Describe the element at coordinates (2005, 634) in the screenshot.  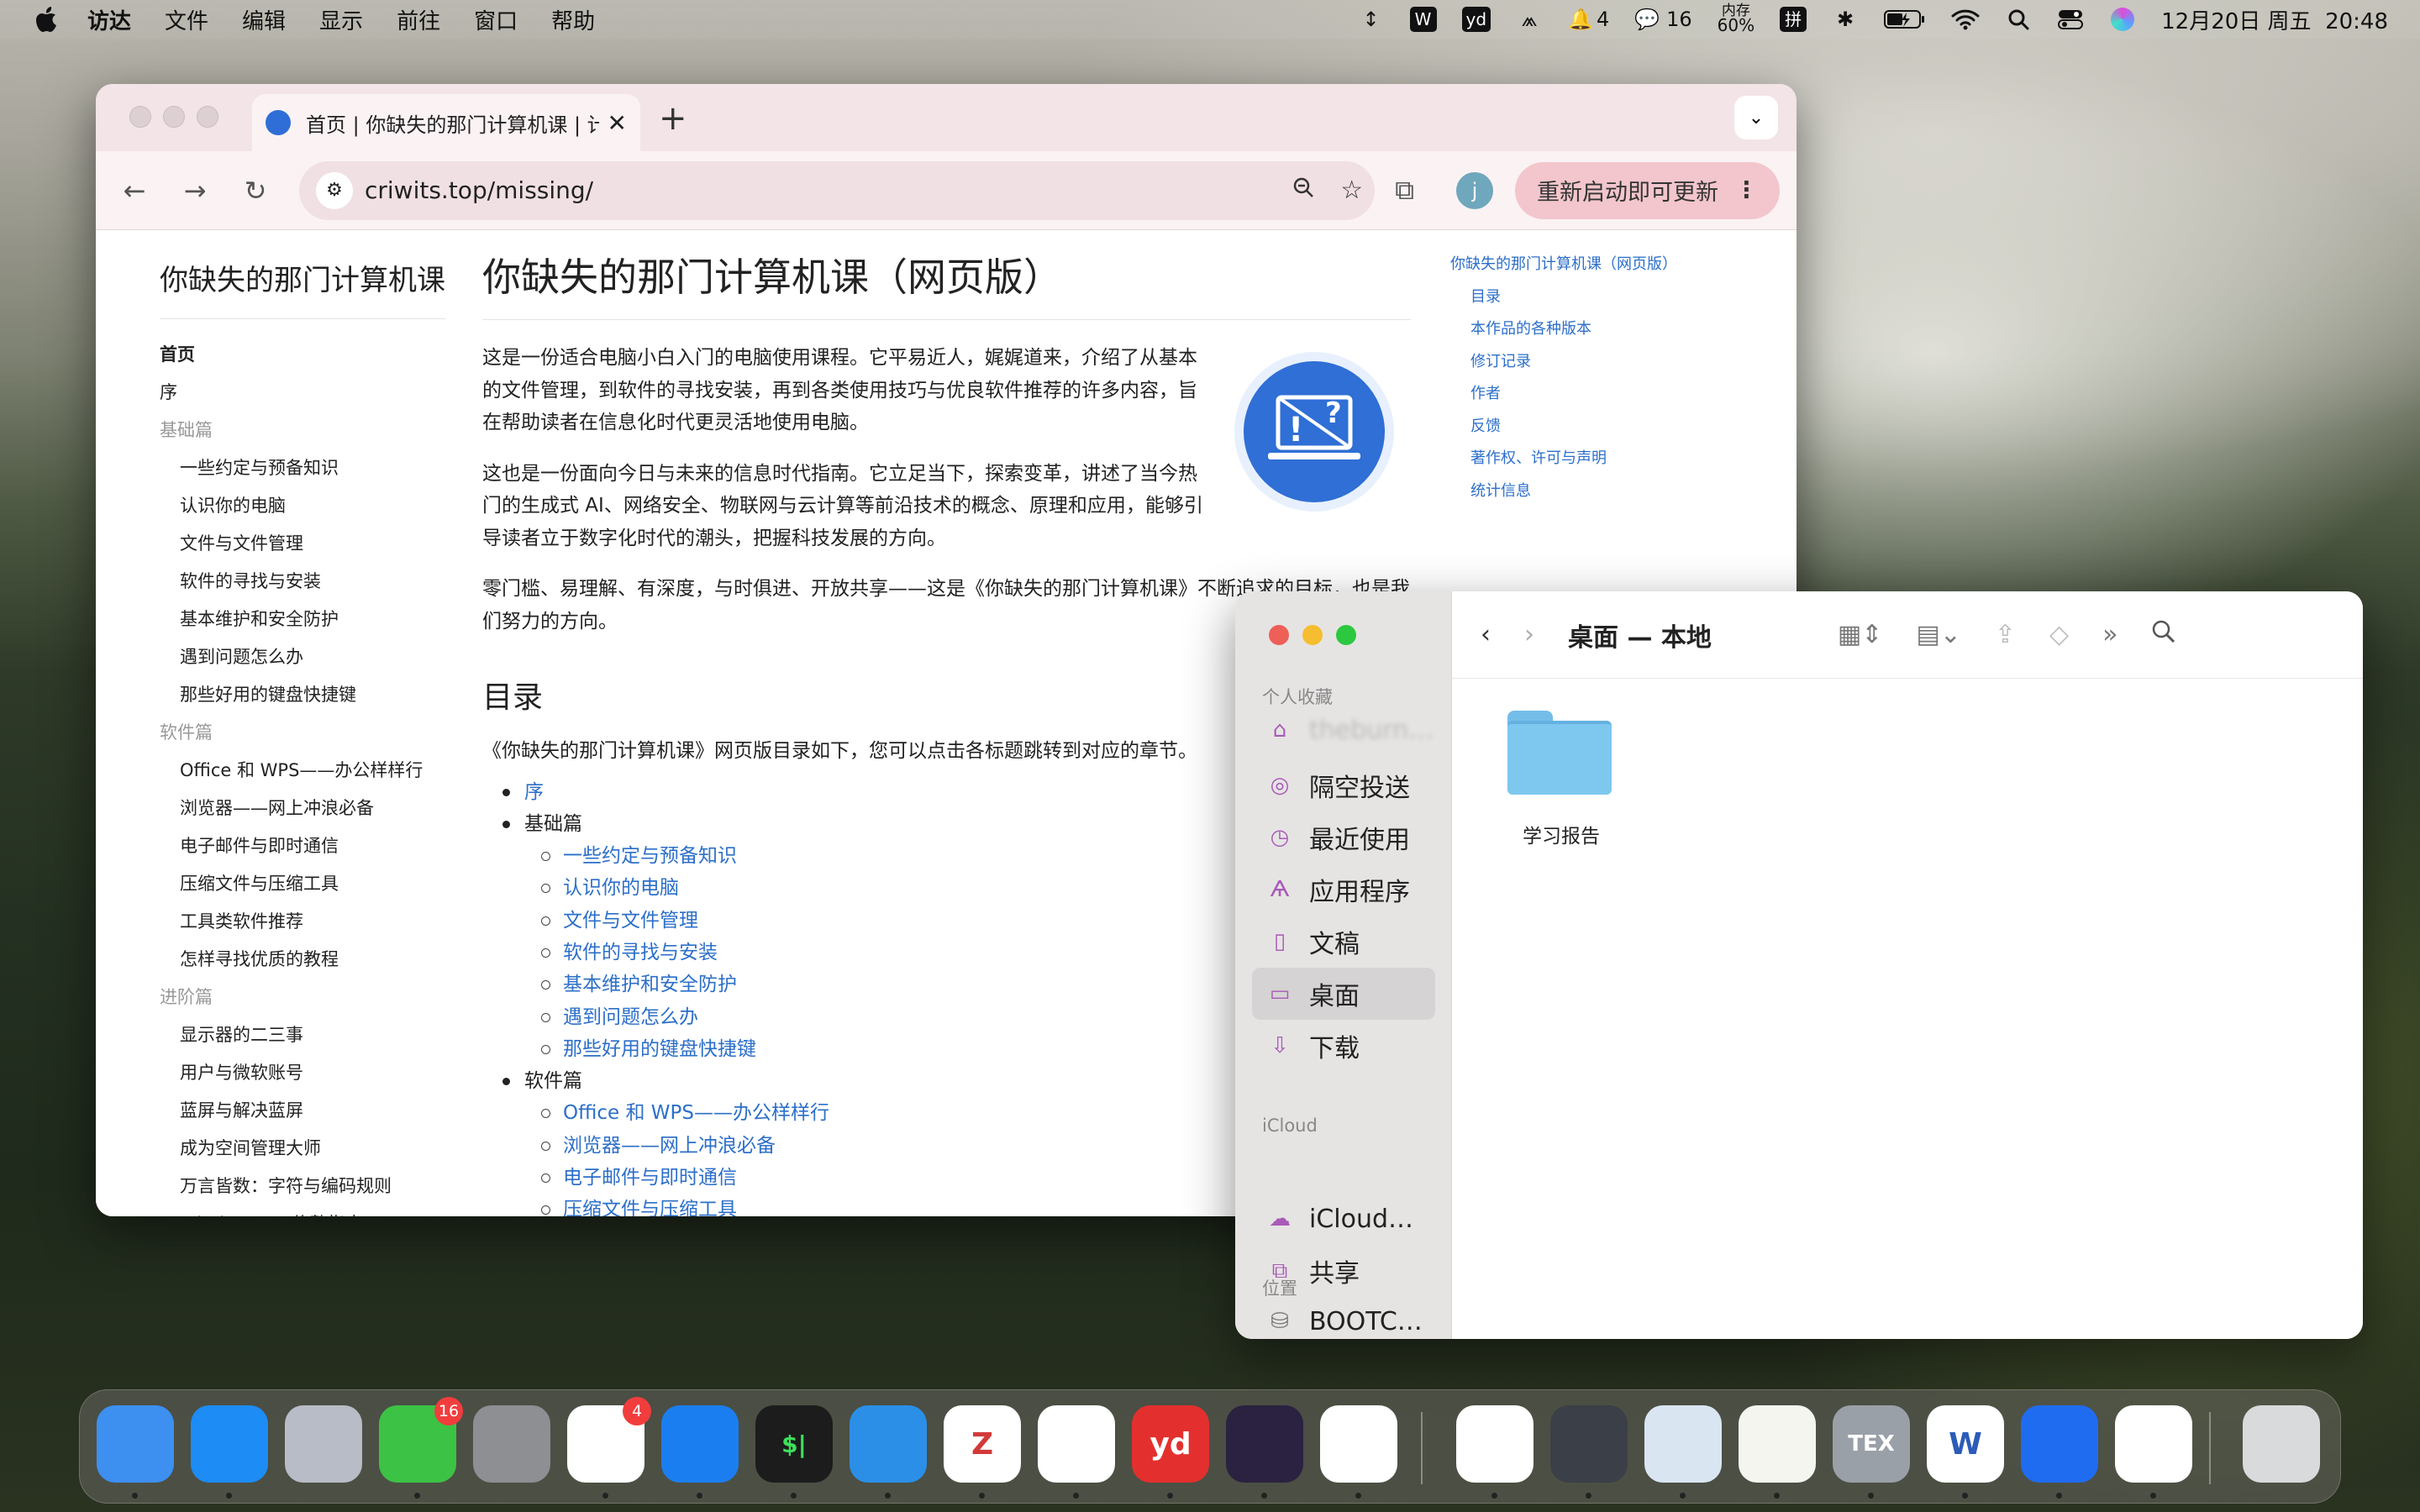
I see `share-icon: ⇪` at that location.